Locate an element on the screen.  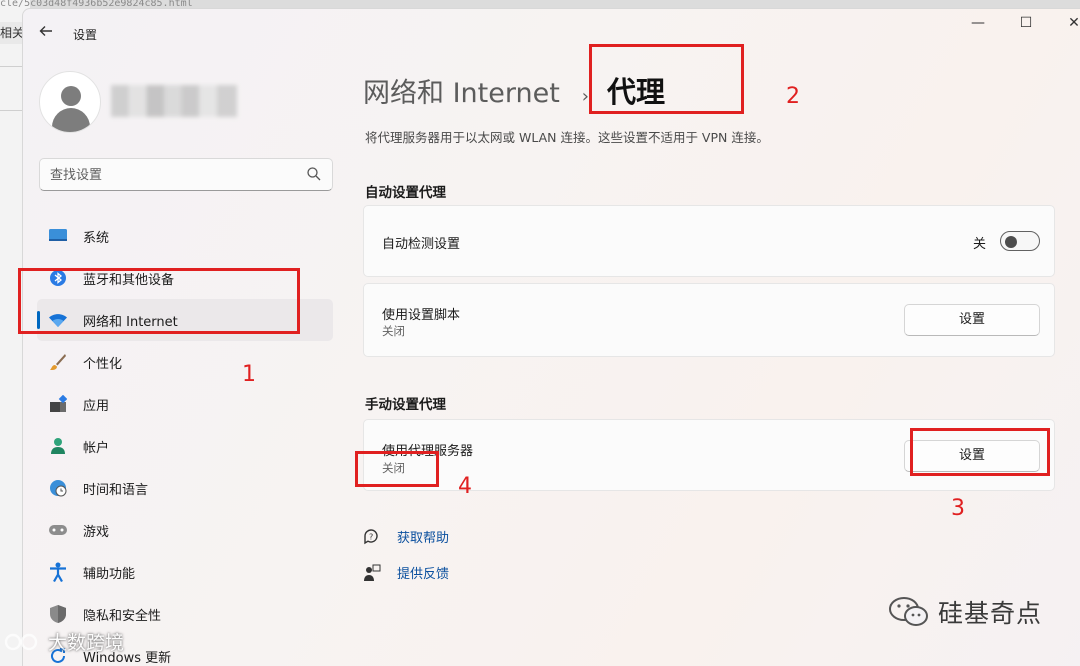
blurred-username is located at coordinates (174, 101).